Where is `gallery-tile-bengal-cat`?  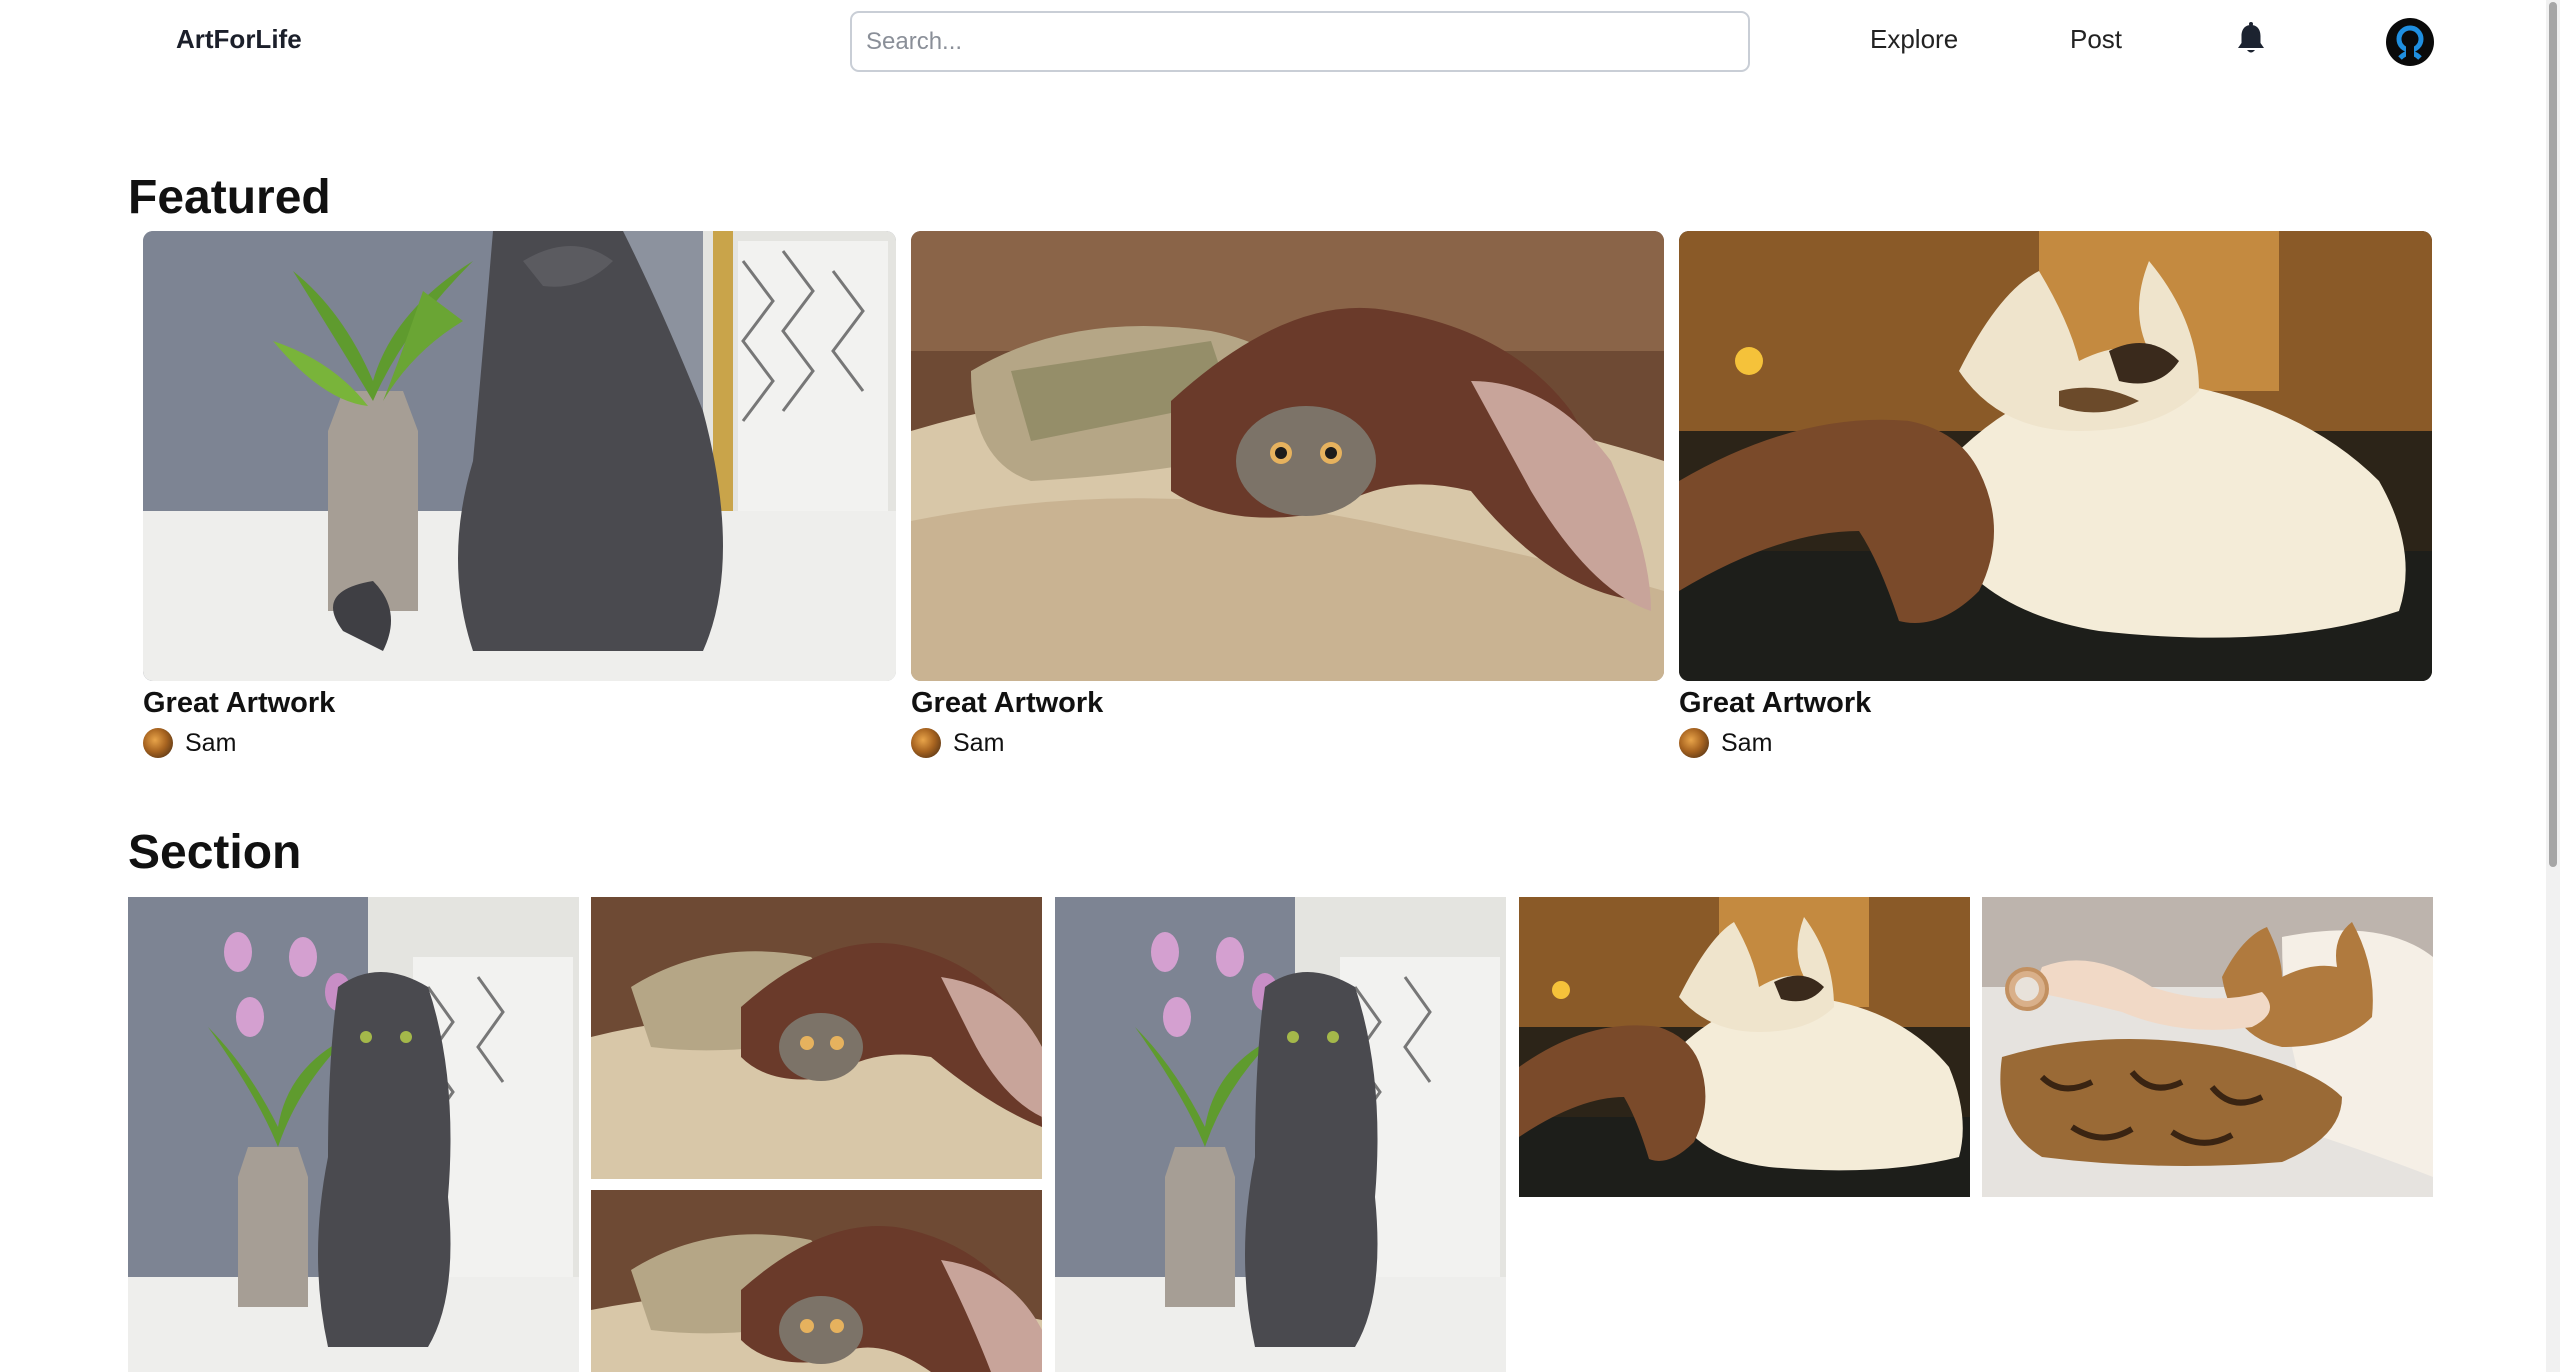 gallery-tile-bengal-cat is located at coordinates (2207, 1047).